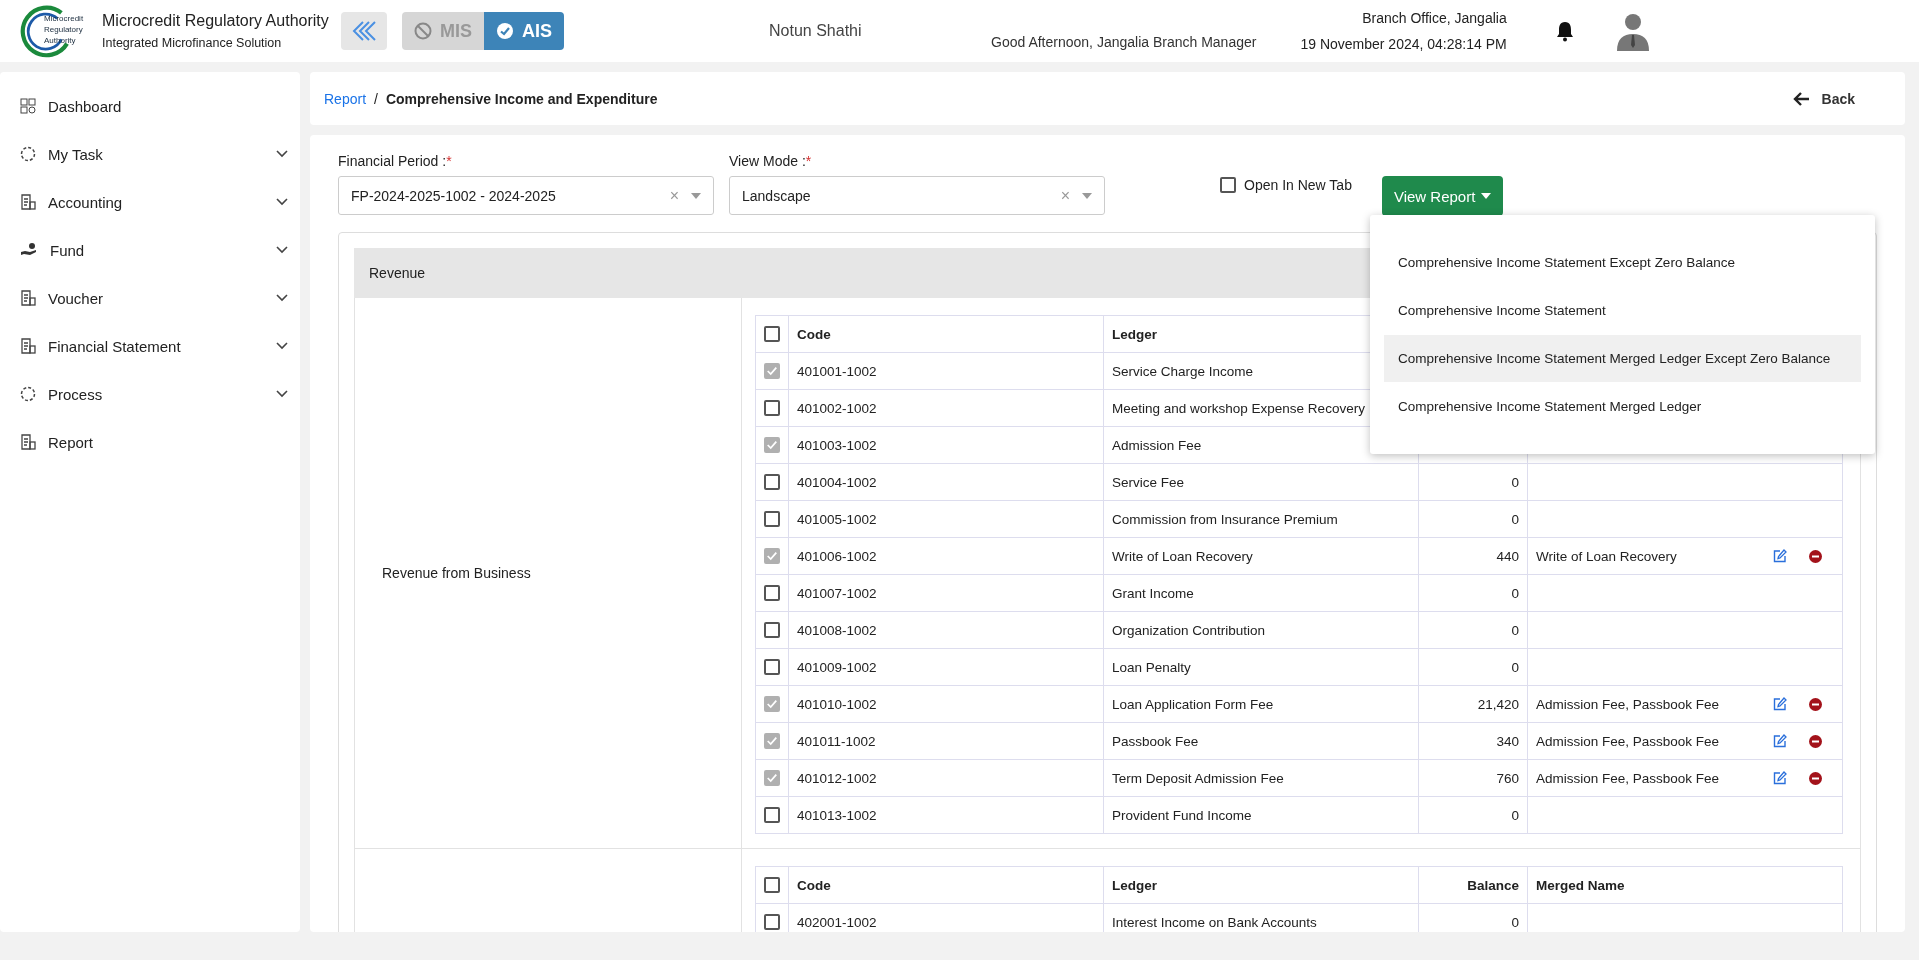  I want to click on menu-item: Comprehensive Income Statement Merged Ledger, so click(1622, 406).